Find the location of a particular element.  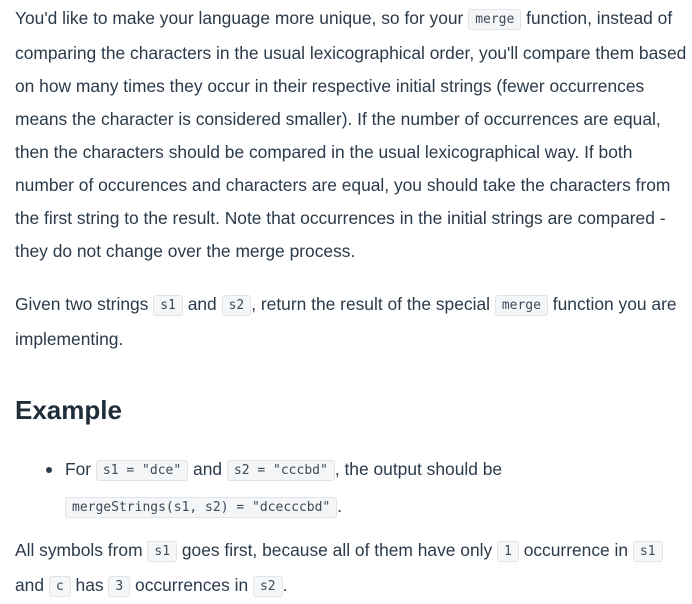

inline-code-s1-value: s1 = "dce" is located at coordinates (142, 470).